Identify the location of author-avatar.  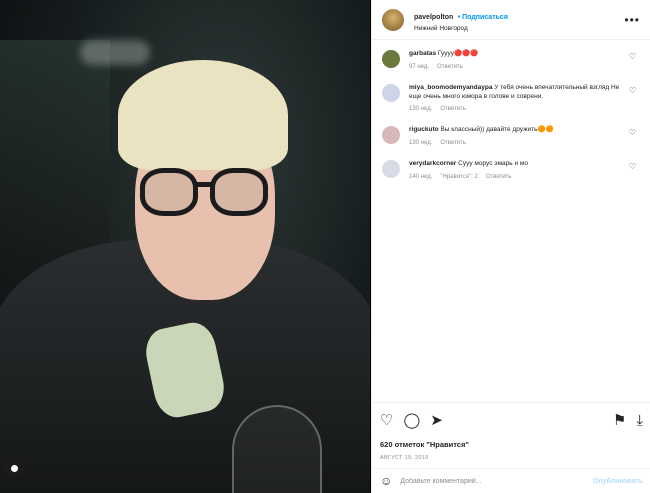
(393, 19).